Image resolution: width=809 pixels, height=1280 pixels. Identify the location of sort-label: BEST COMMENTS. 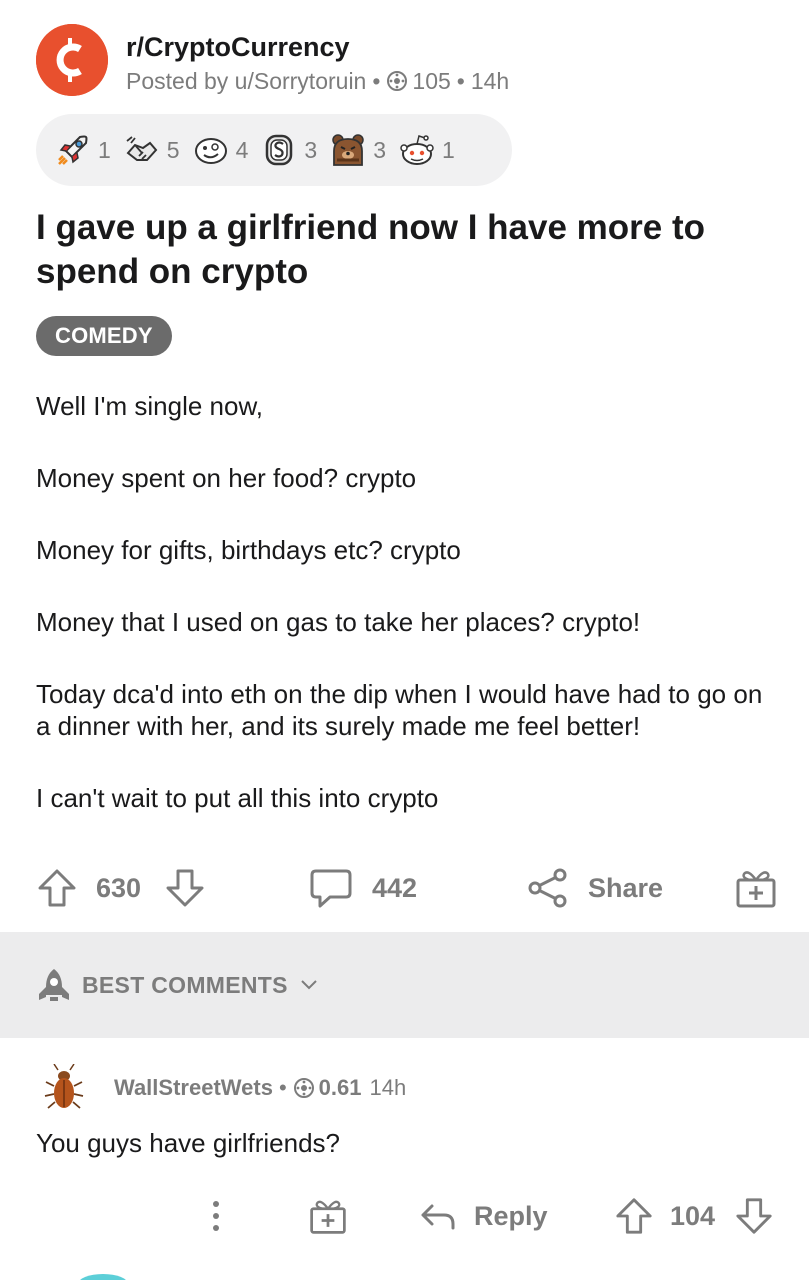
(185, 984).